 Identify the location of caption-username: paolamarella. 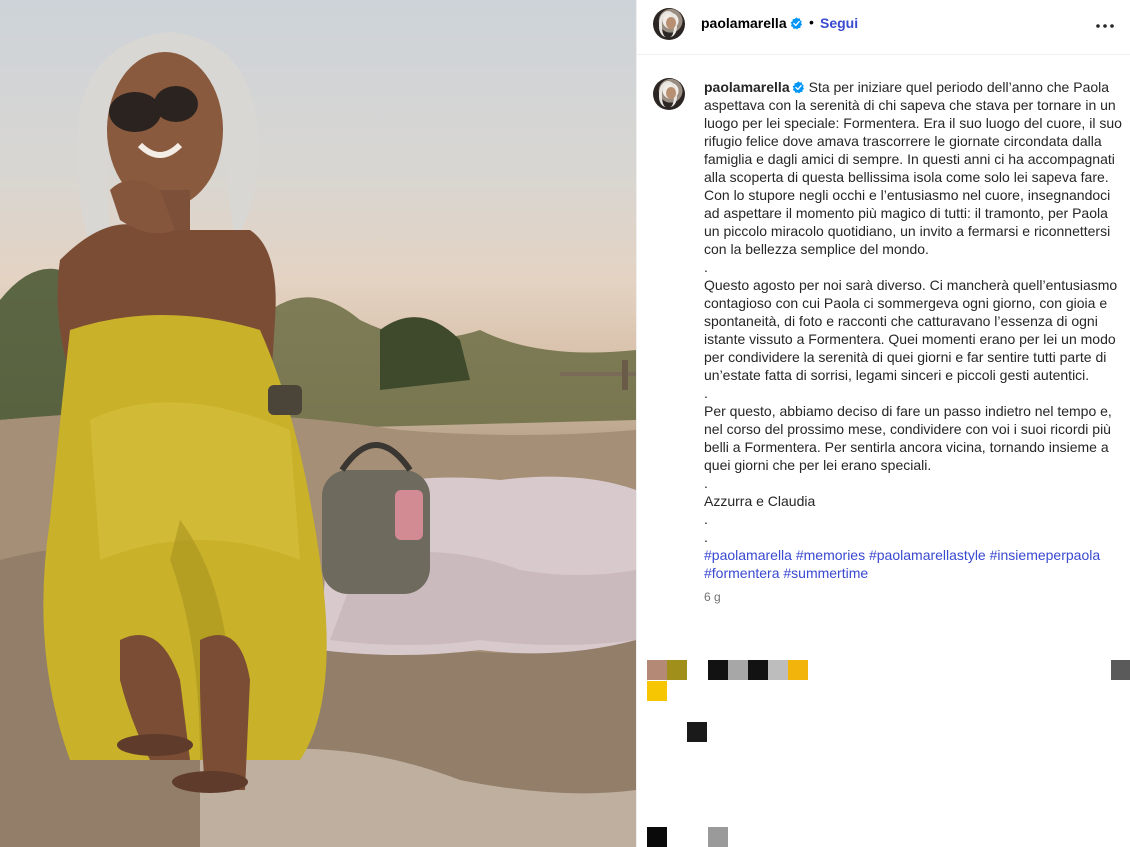
(747, 87).